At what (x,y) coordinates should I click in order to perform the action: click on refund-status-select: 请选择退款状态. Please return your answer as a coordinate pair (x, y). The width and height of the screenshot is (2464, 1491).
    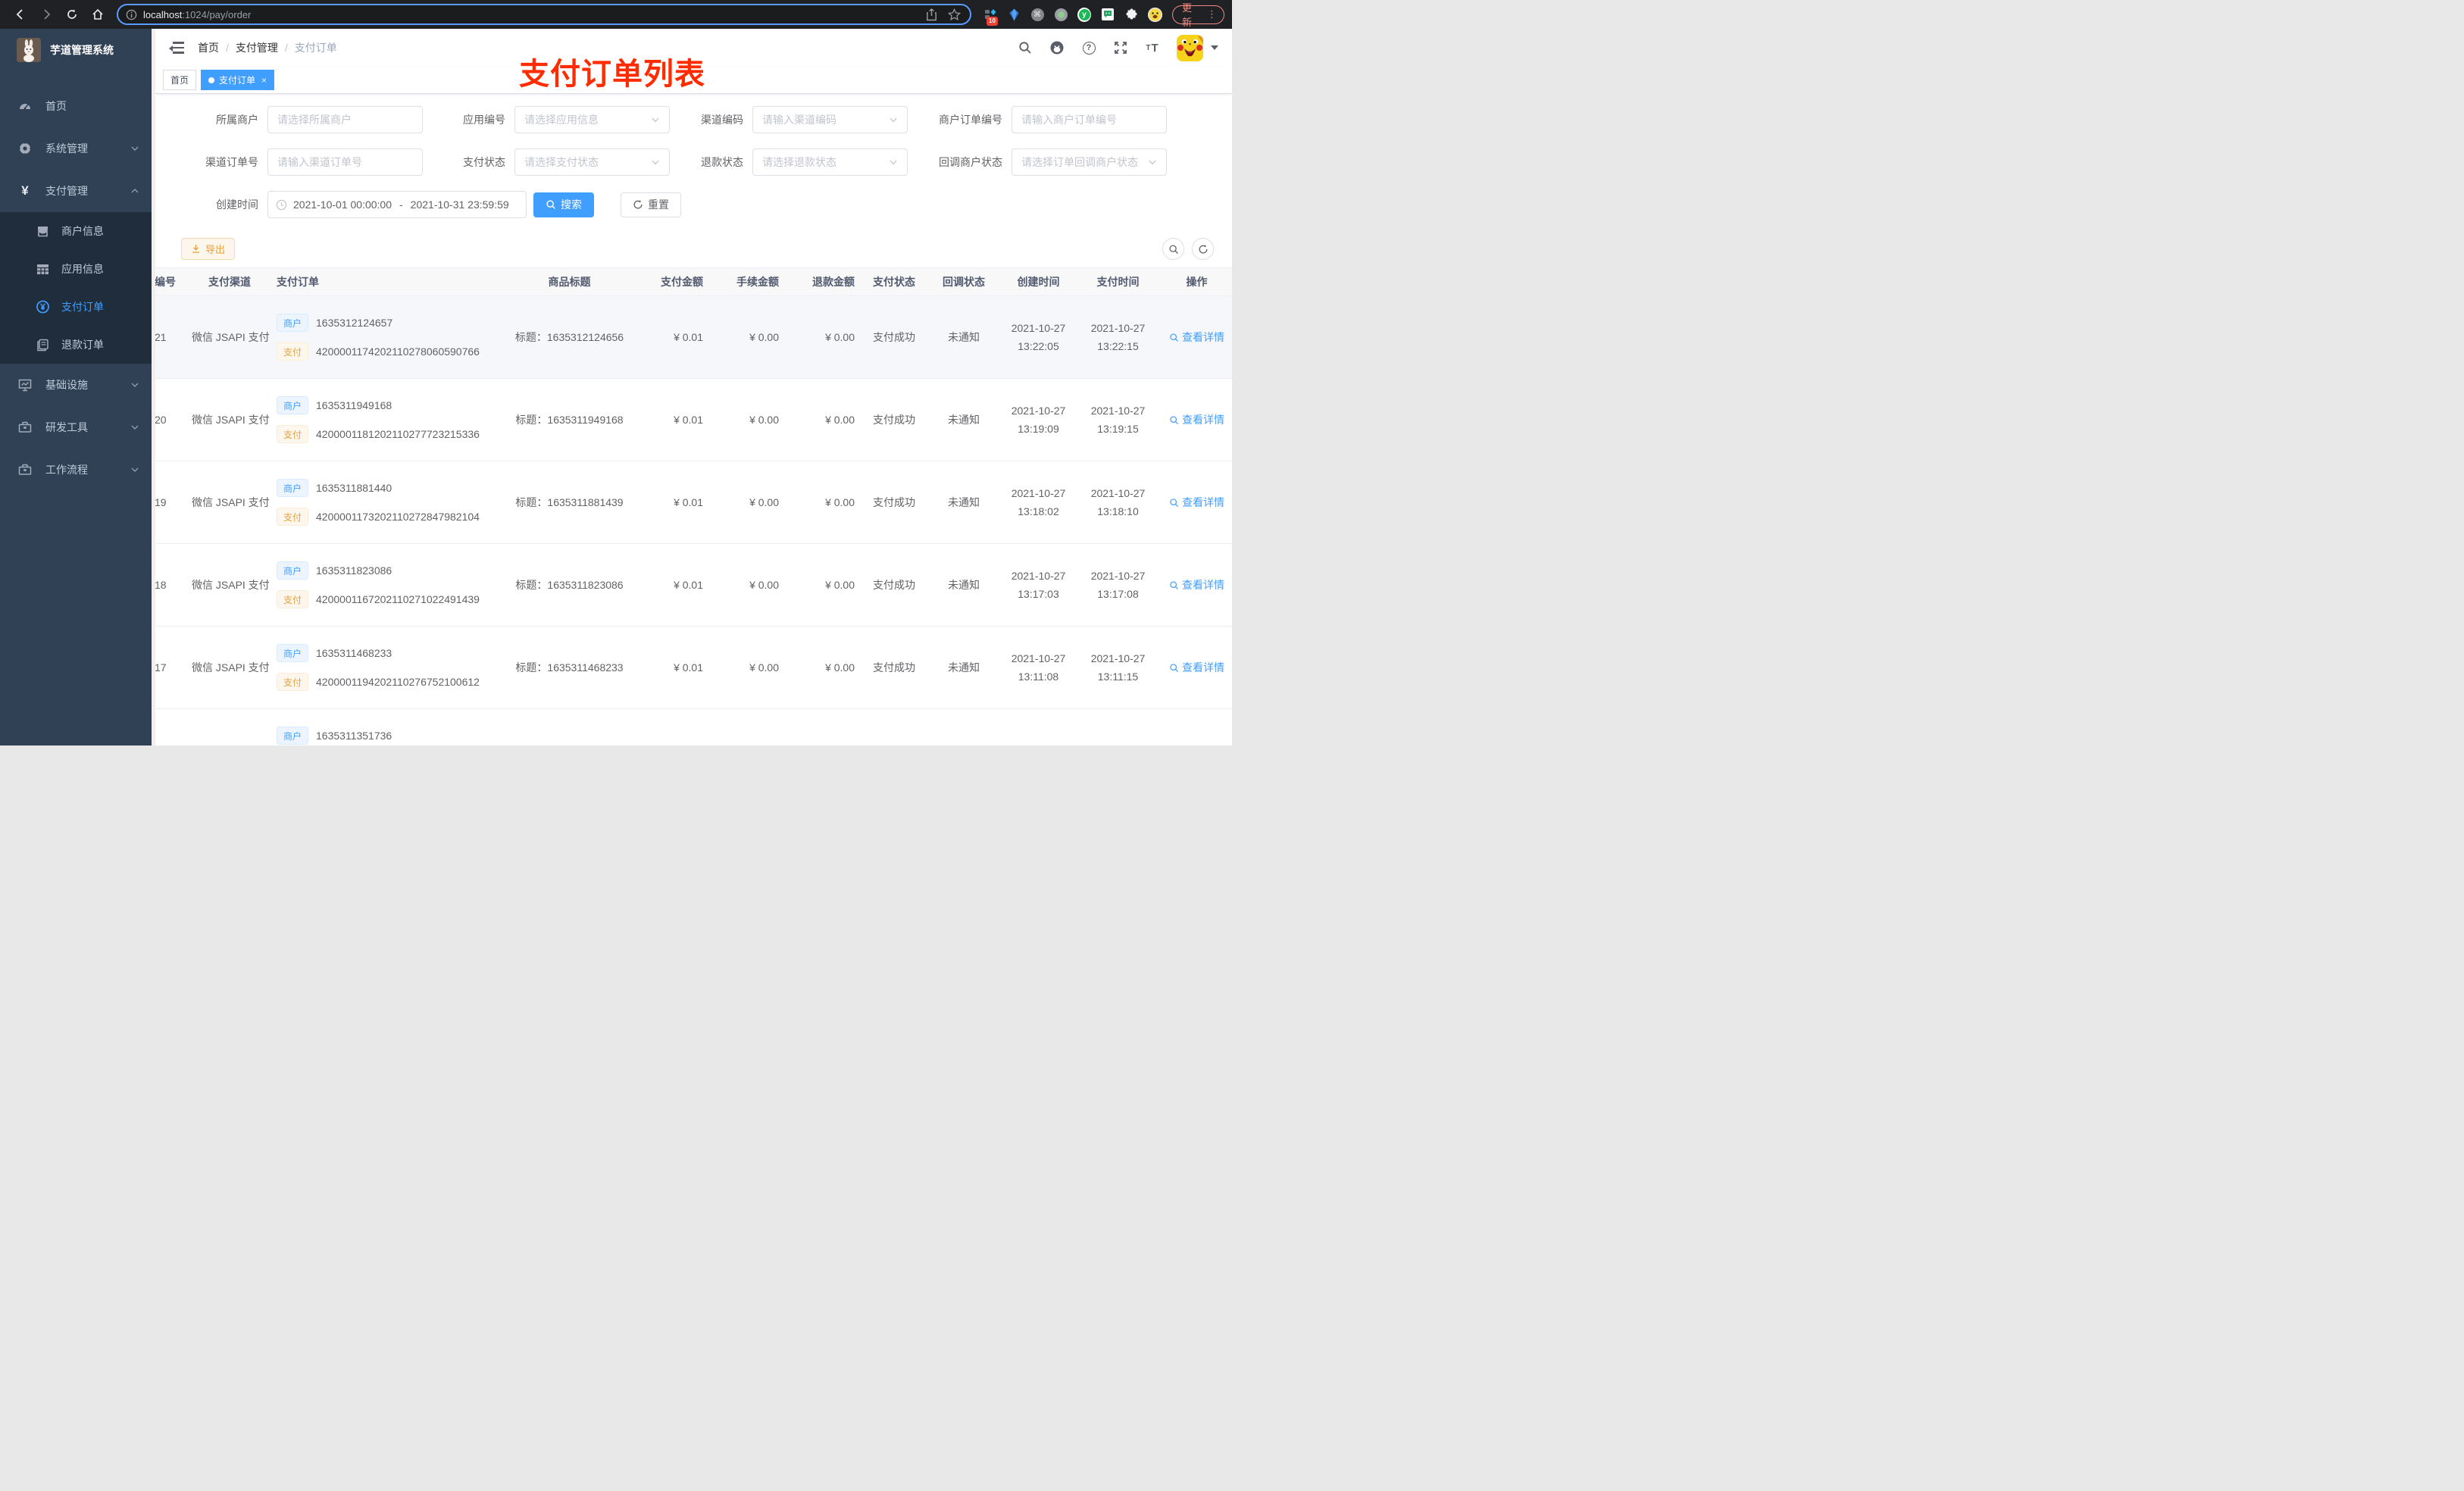
    Looking at the image, I should click on (830, 162).